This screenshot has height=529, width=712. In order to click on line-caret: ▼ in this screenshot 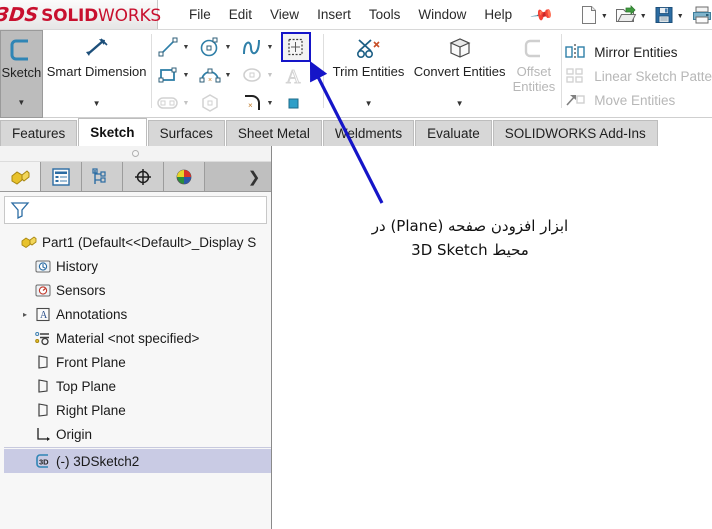, I will do `click(185, 47)`.